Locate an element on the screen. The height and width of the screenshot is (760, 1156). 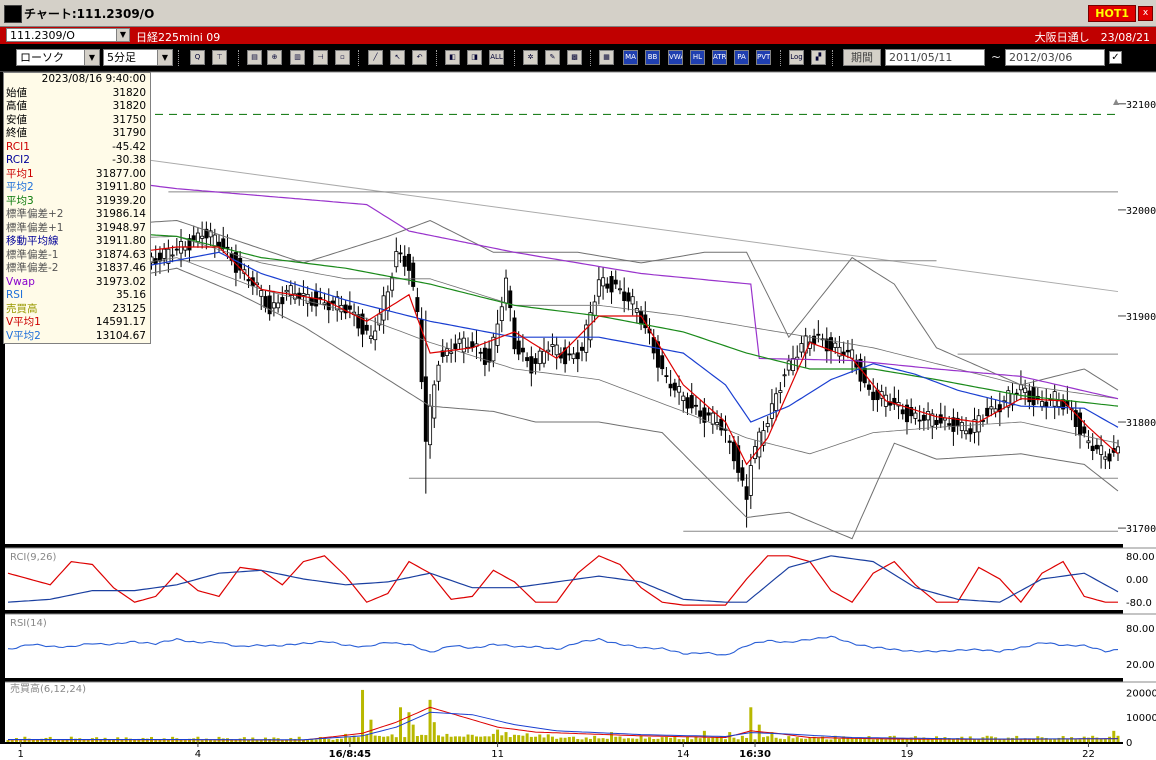
hot-badge: HOT1 is located at coordinates (1112, 13).